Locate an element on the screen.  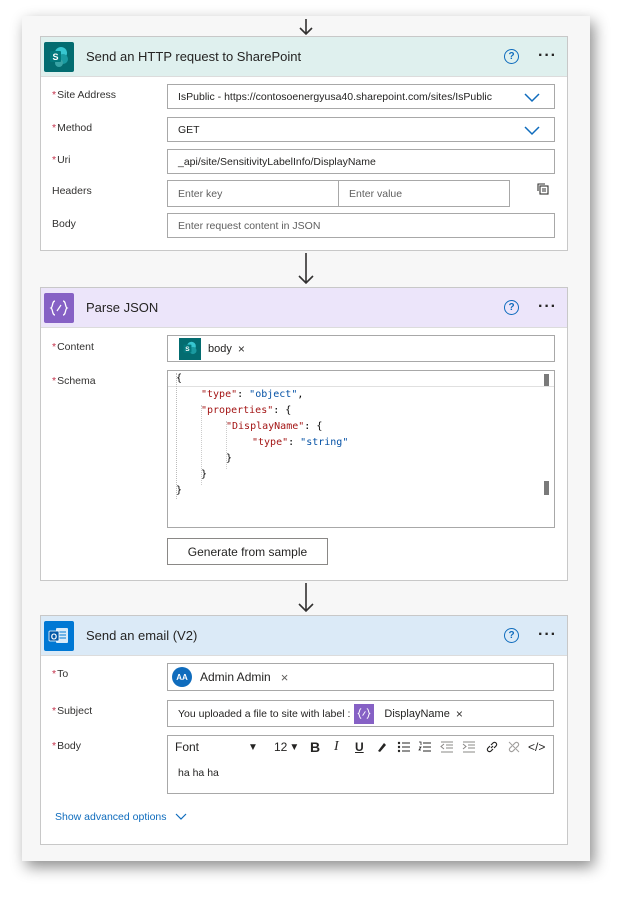
svg-text: O is located at coordinates (54, 636).